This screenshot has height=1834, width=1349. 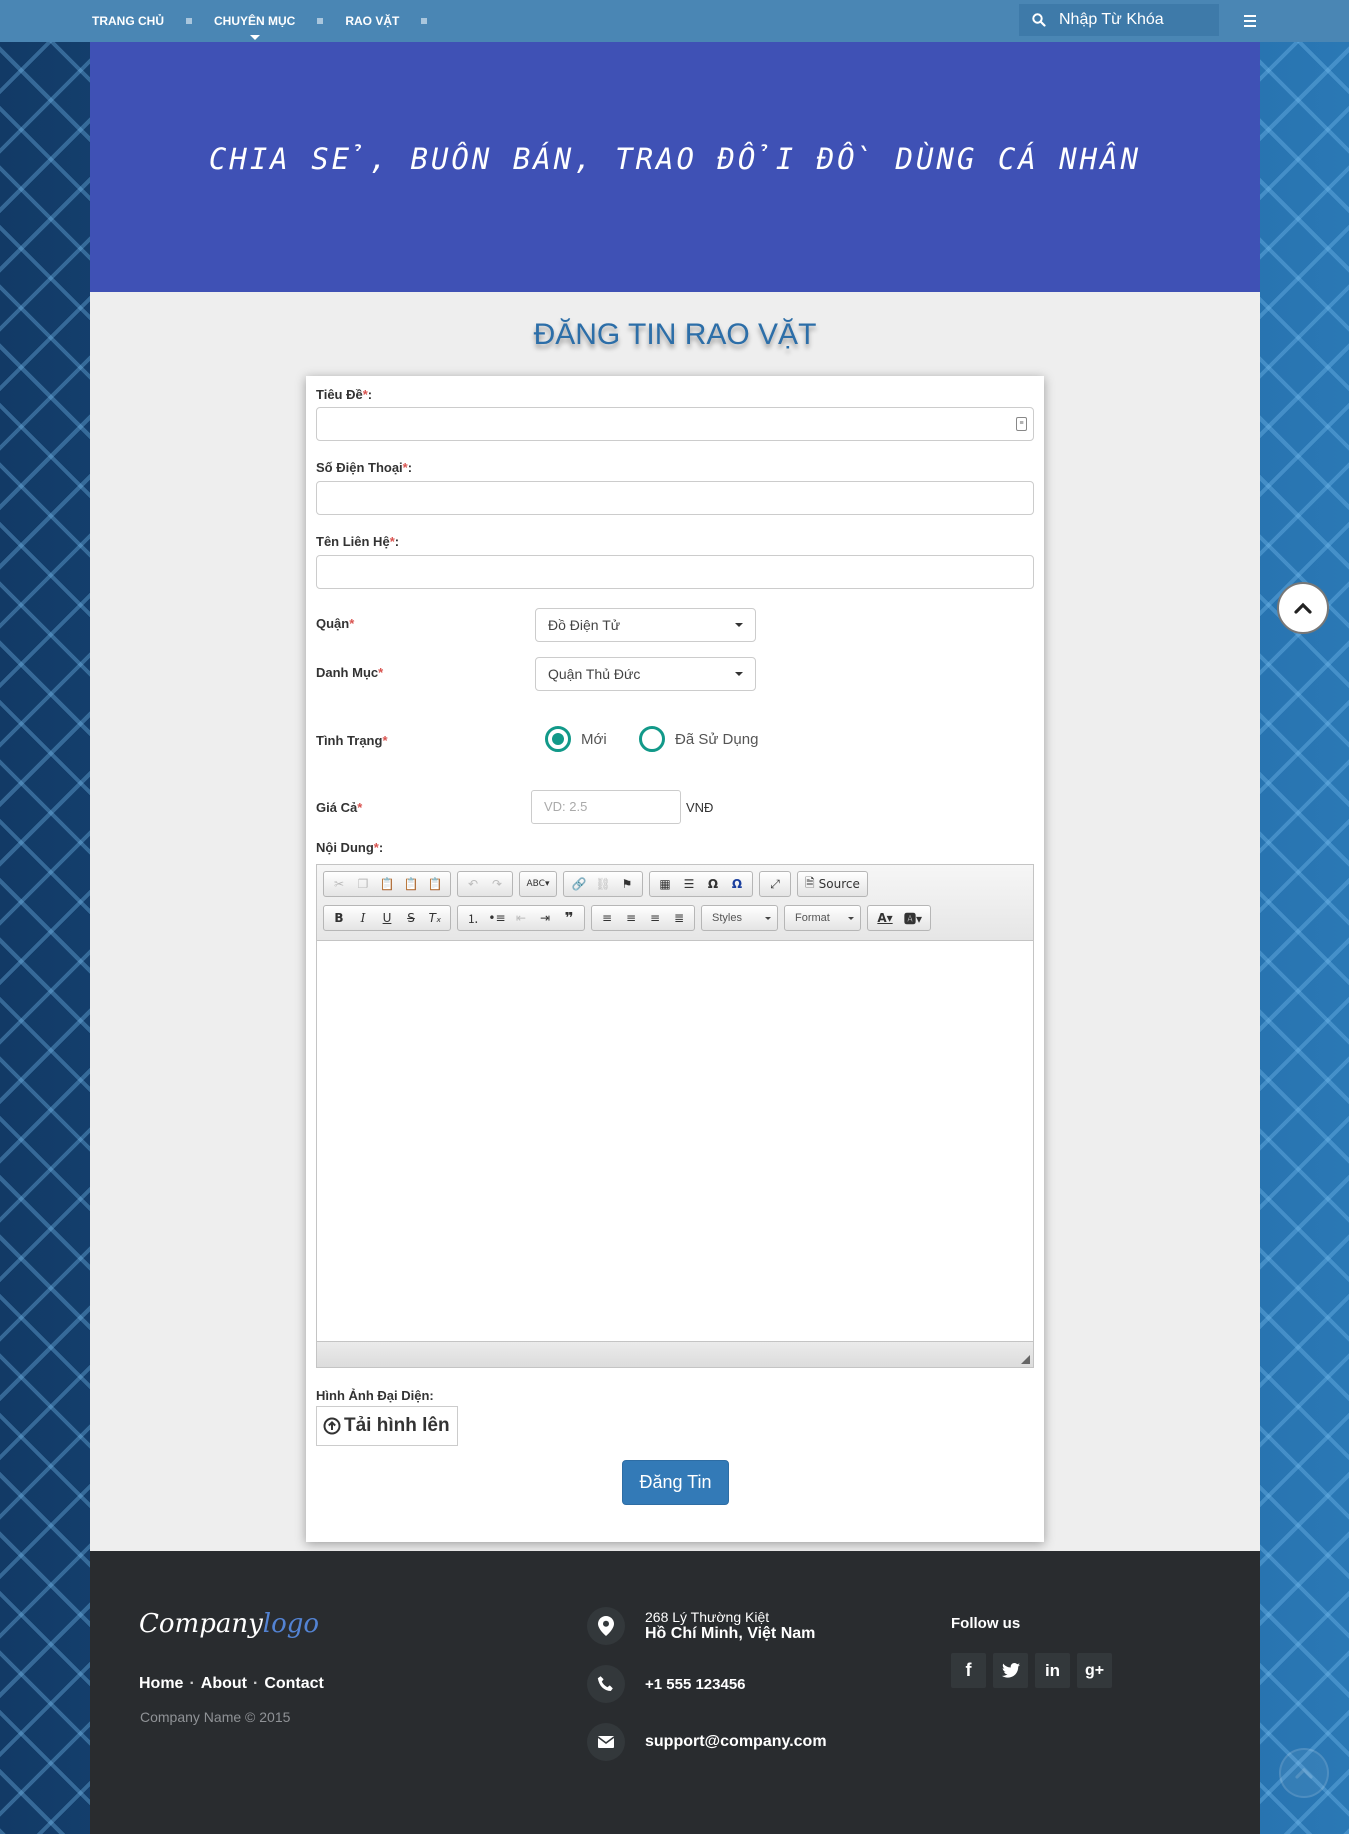 I want to click on footer-link-contact: Contact, so click(x=294, y=1684).